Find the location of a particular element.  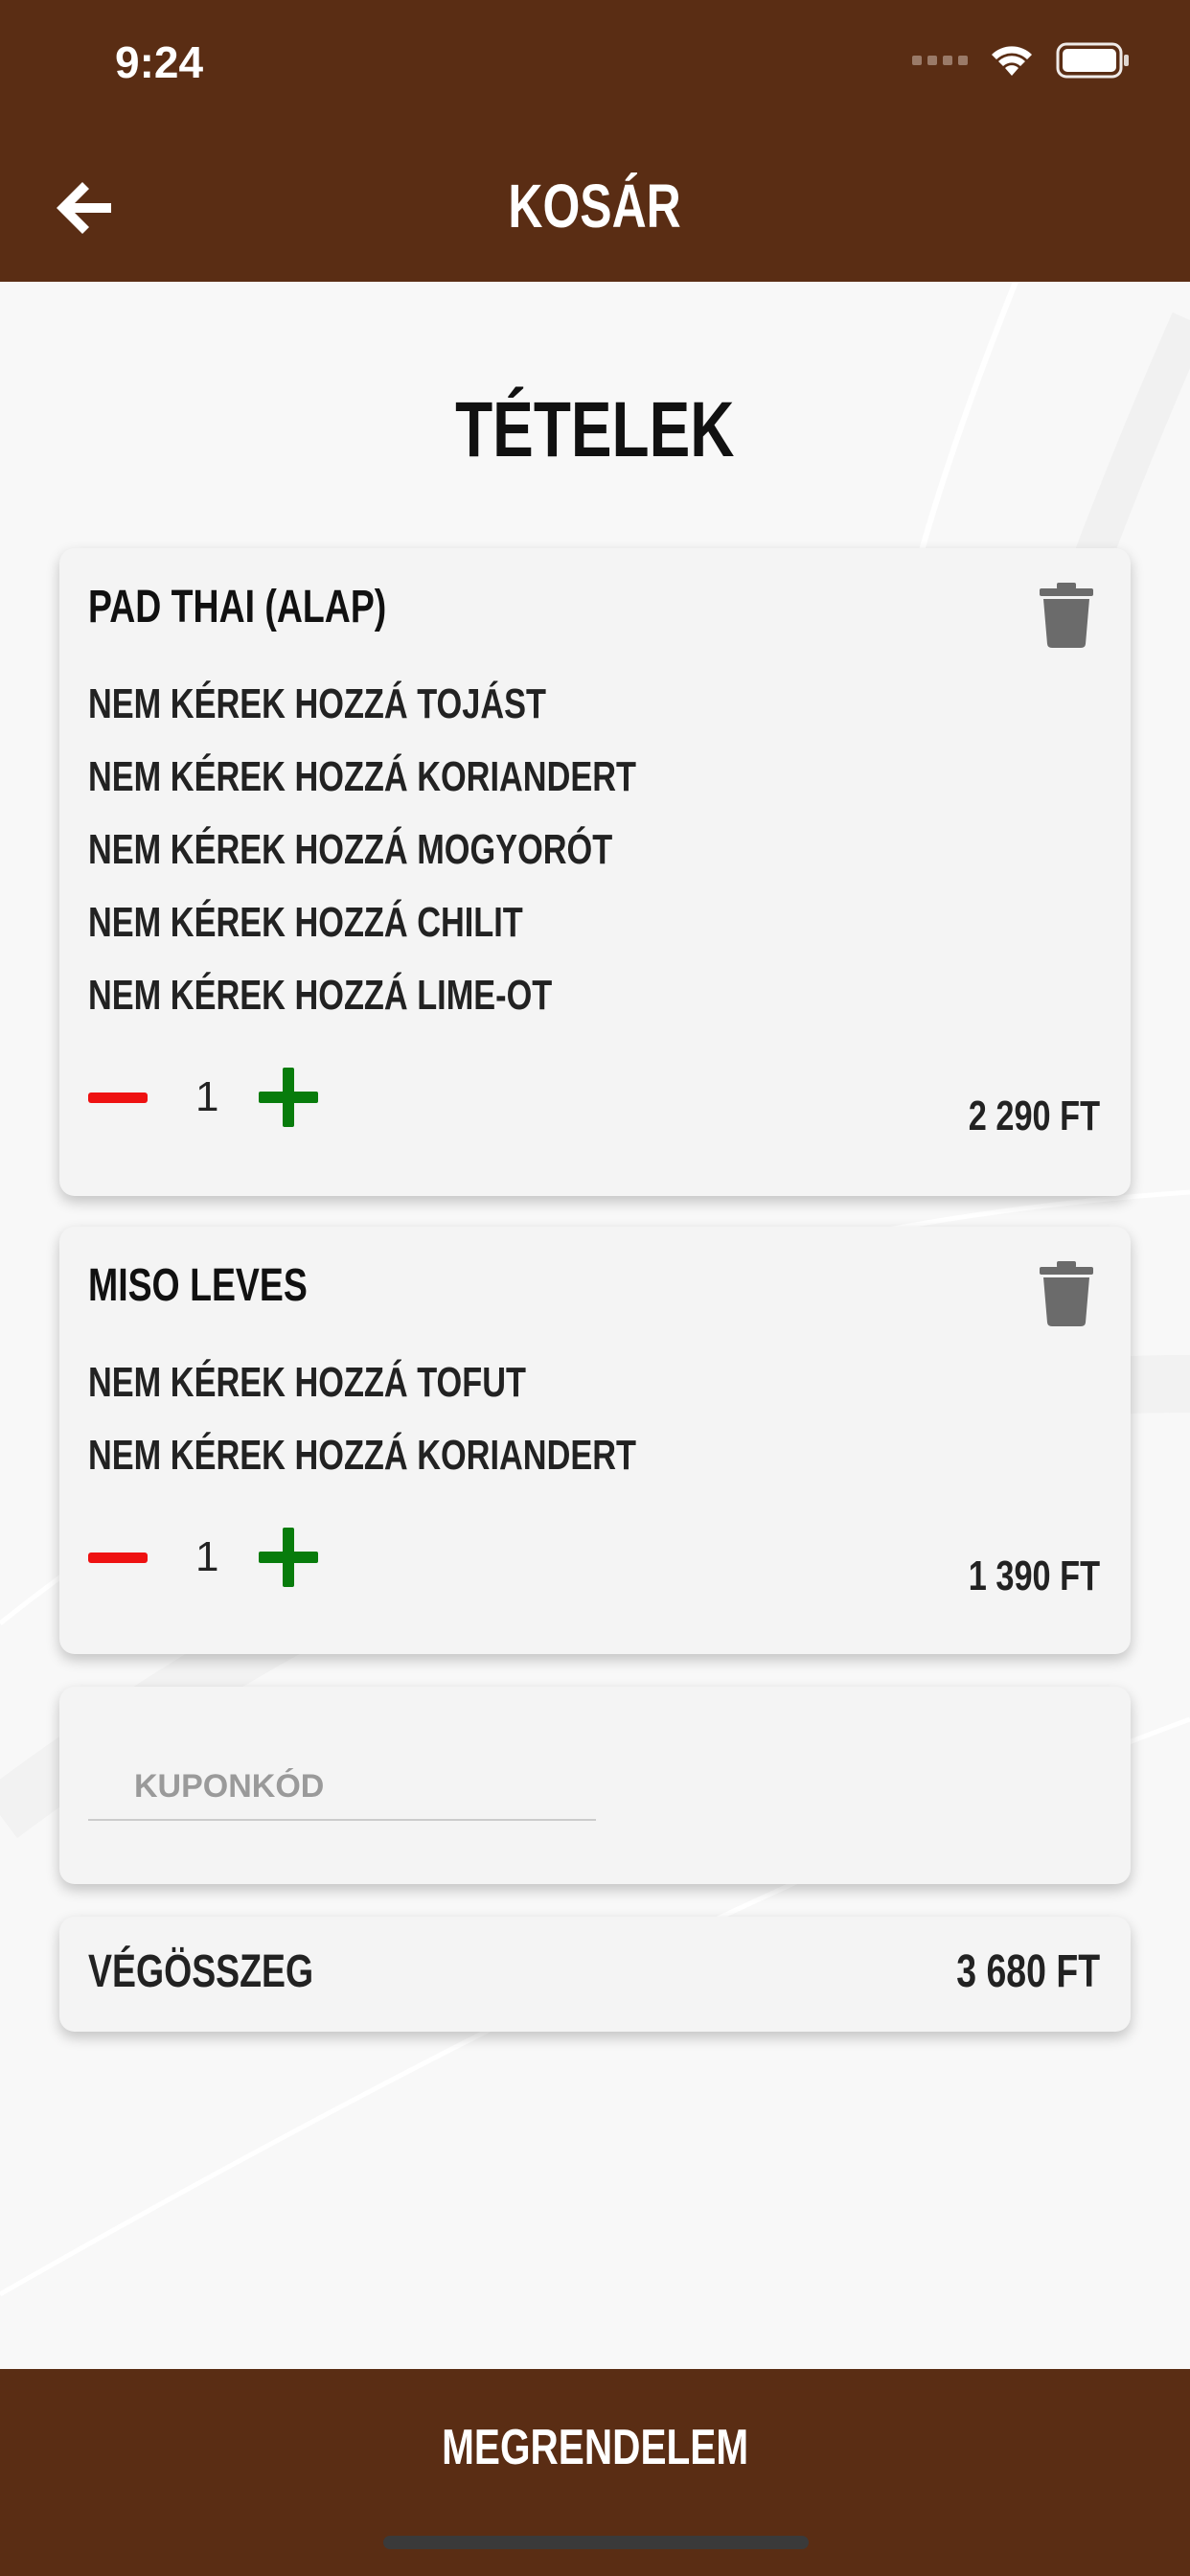

item-option: NEM KÉREK HOZZÁ TOJÁST is located at coordinates (382, 704).